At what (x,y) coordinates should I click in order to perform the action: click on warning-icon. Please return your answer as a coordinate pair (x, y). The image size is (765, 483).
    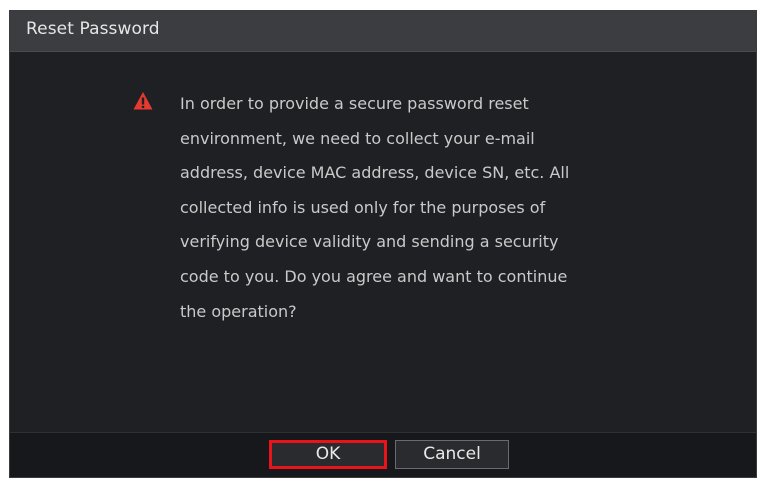
    Looking at the image, I should click on (143, 101).